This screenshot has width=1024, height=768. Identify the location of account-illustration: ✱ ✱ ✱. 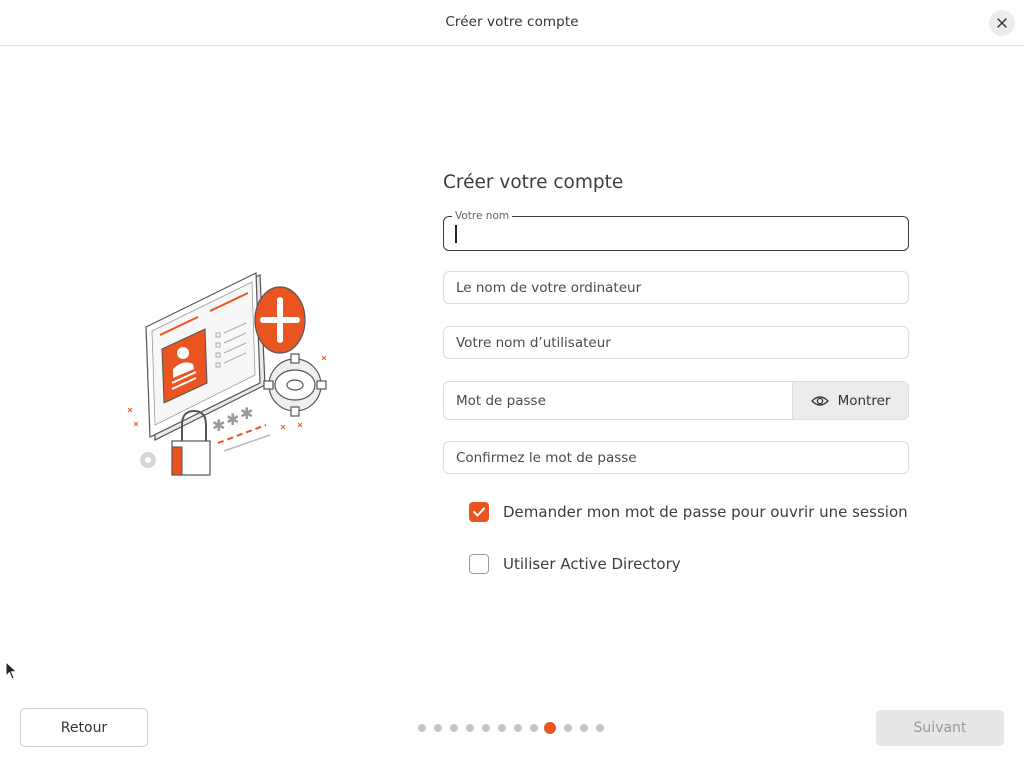
(230, 375).